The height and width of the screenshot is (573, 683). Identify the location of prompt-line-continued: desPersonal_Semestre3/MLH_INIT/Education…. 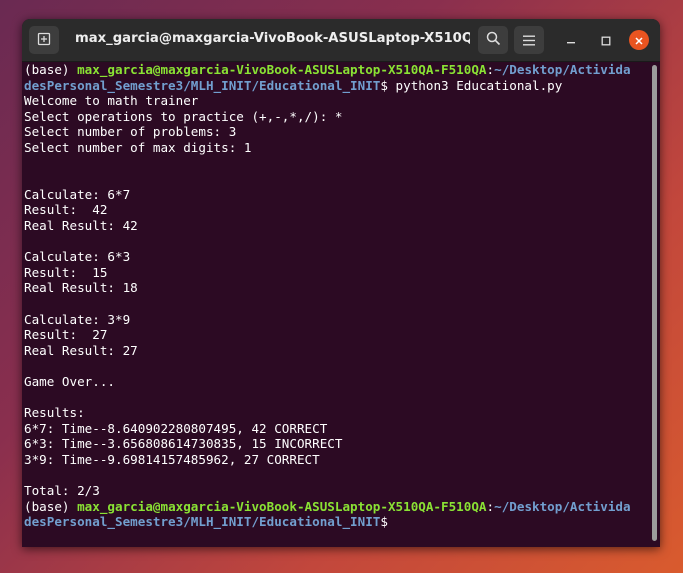
(337, 86).